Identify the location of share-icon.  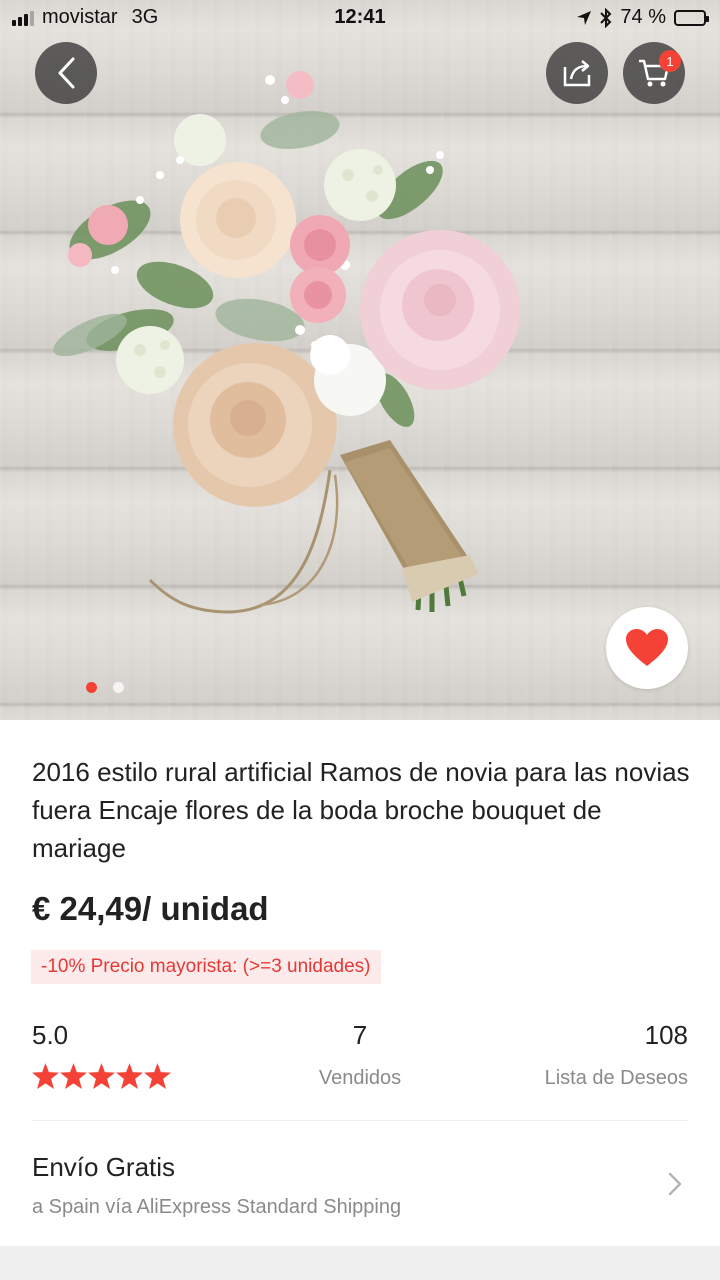
(577, 73).